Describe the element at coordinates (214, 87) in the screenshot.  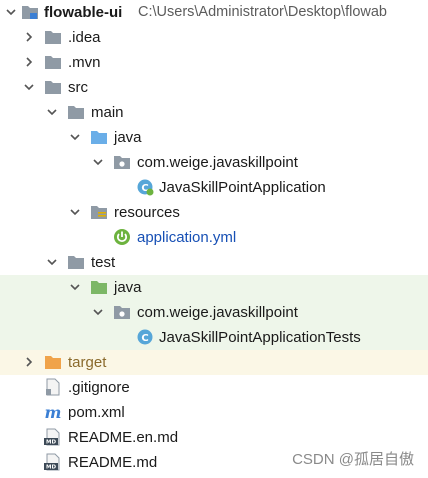
I see `tree-row-src: src` at that location.